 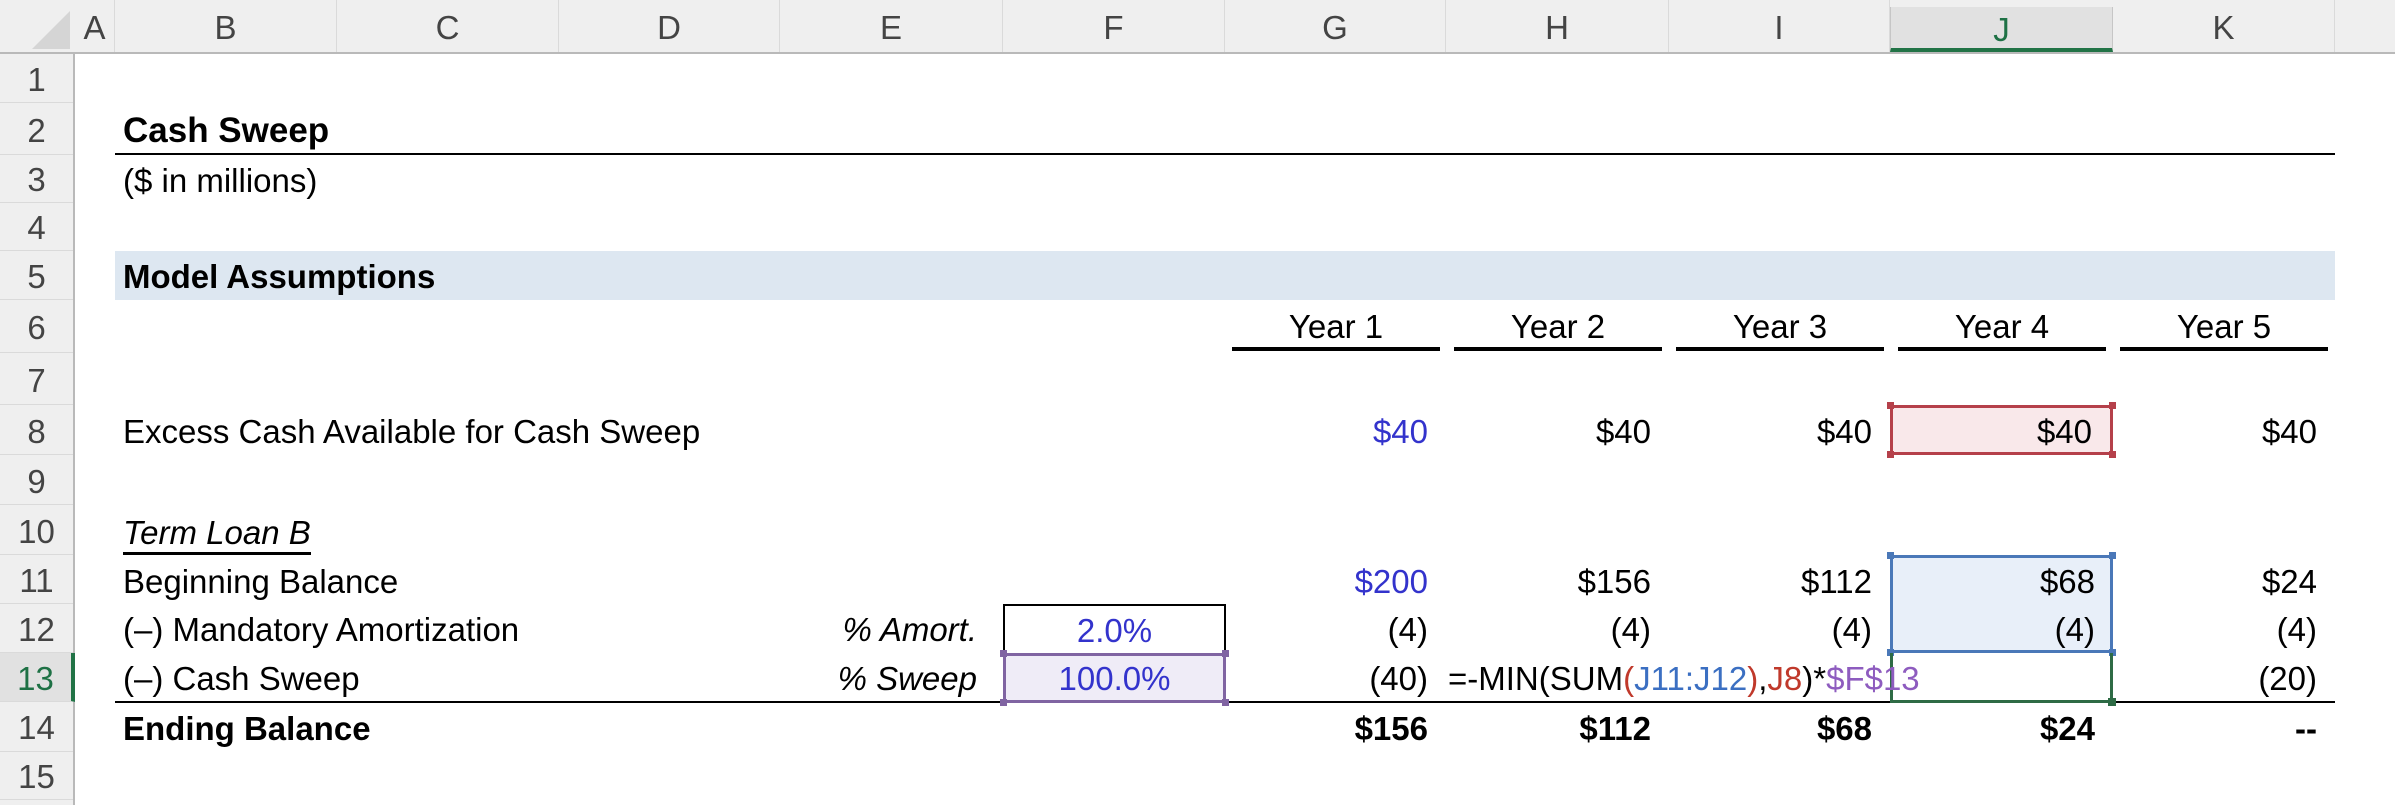 I want to click on beginning-balance-year-5: $24, so click(x=2224, y=579).